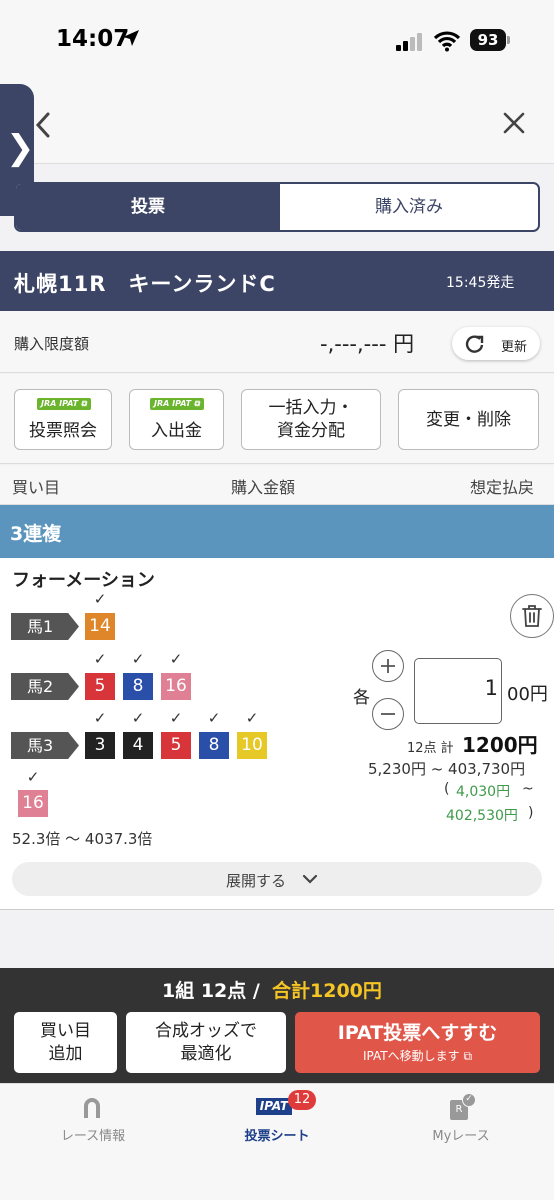 This screenshot has height=1200, width=554. Describe the element at coordinates (277, 1136) in the screenshot. I see `tab-ticket-label: 投票シート` at that location.